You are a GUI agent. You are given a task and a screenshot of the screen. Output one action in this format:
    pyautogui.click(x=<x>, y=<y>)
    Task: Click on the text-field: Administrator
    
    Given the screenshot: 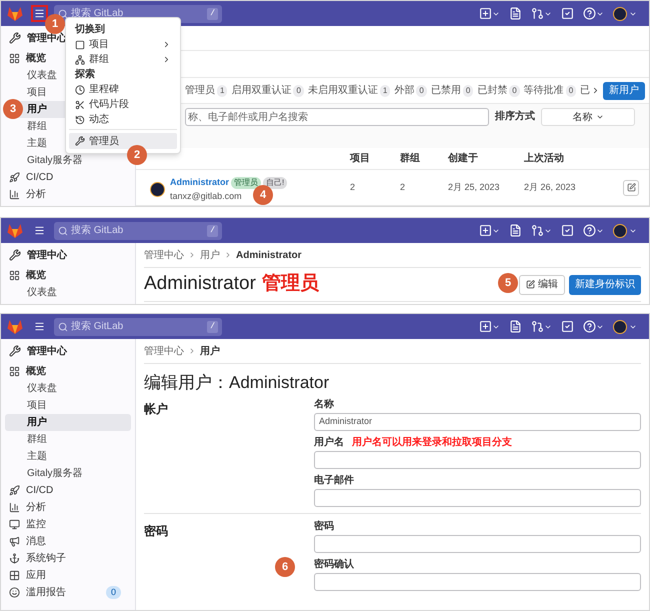 What is the action you would take?
    pyautogui.click(x=477, y=421)
    